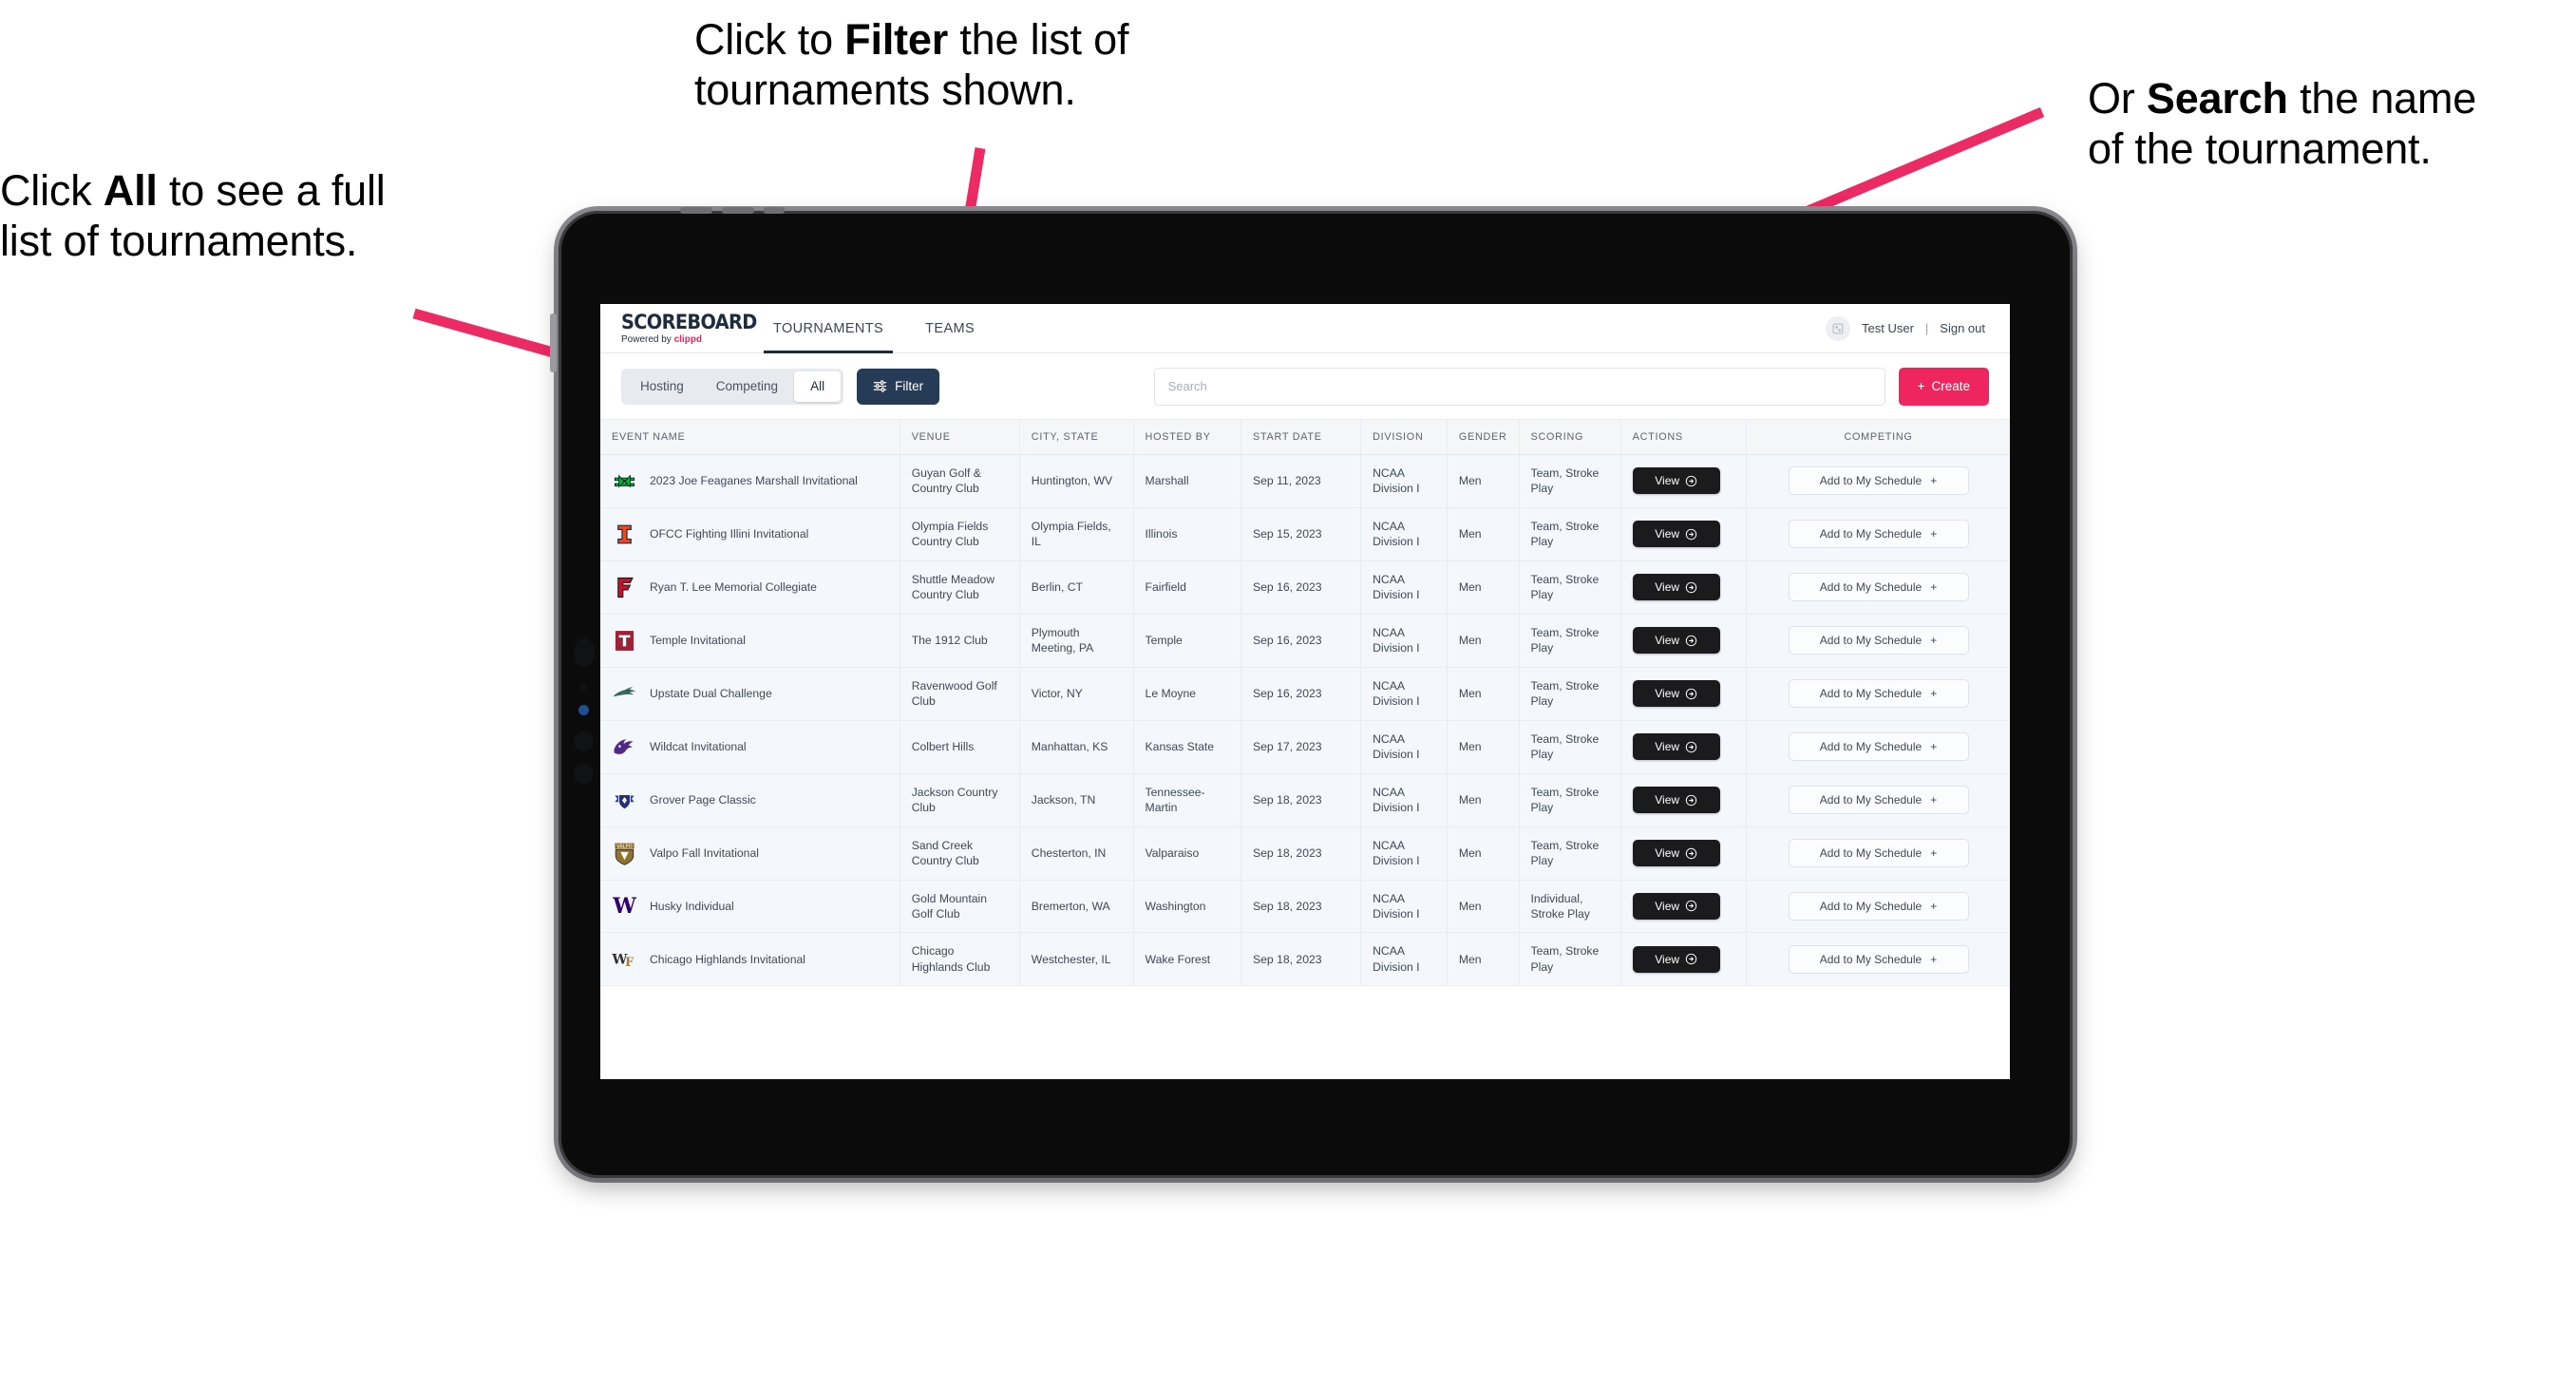 This screenshot has width=2576, height=1386. Describe the element at coordinates (698, 746) in the screenshot. I see `event-name-label: Wildcat Invitational` at that location.